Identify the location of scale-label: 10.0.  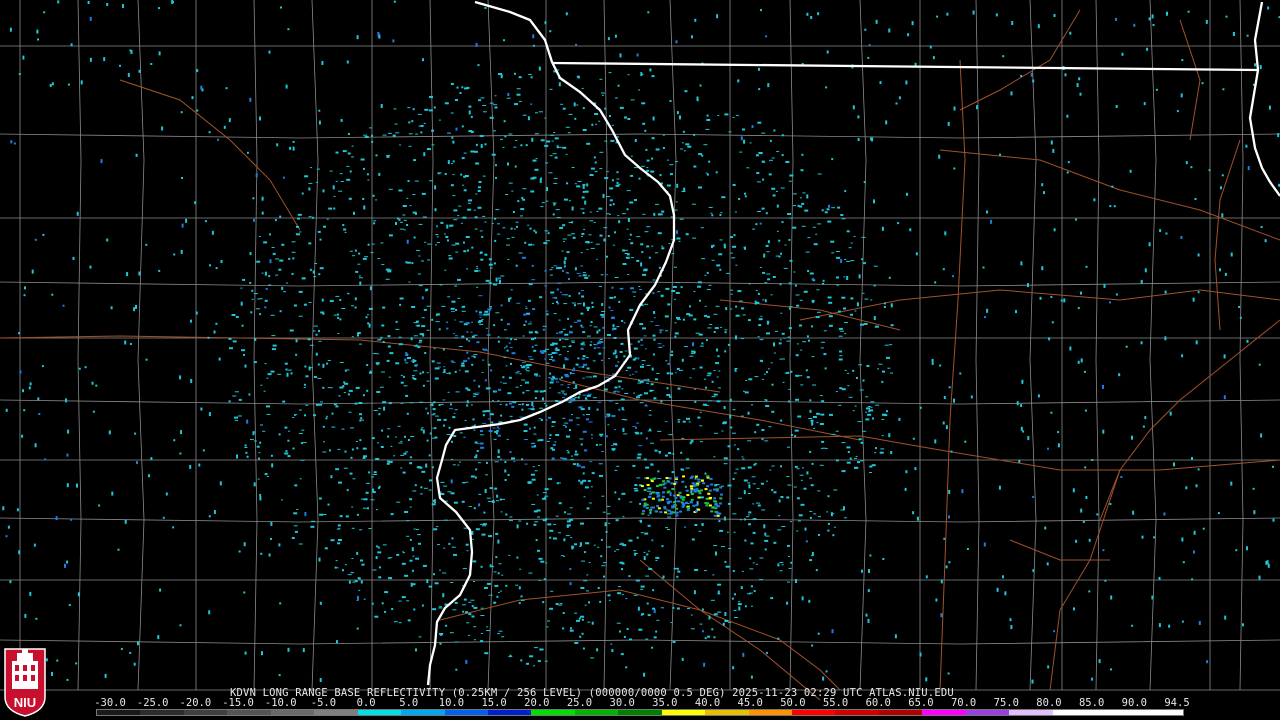
(451, 703).